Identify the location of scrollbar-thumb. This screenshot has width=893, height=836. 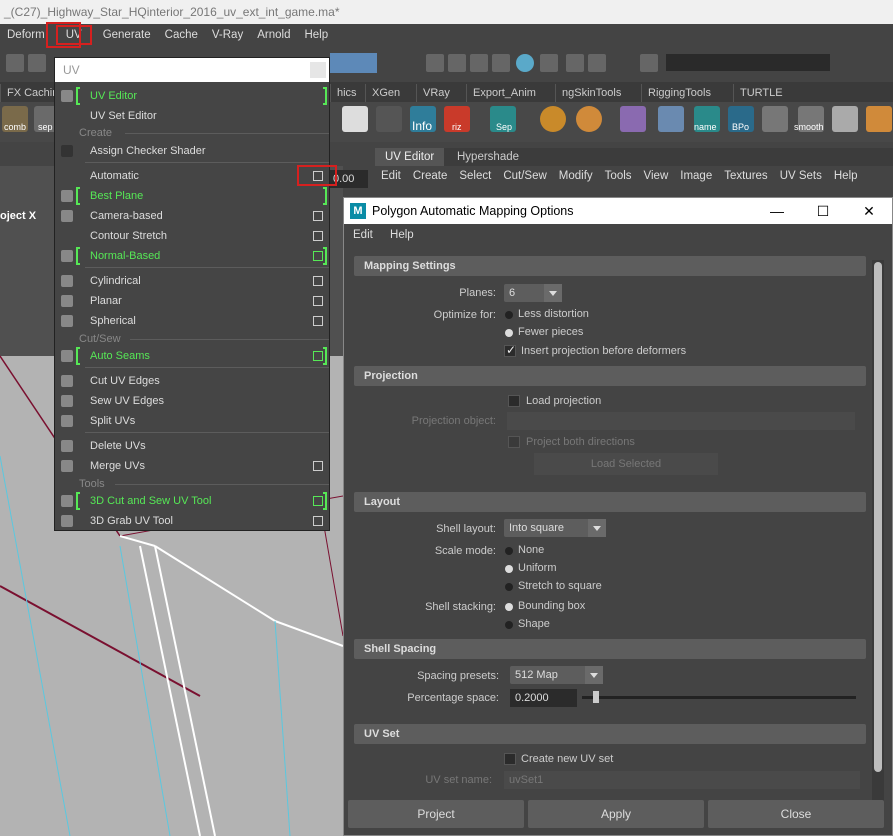
(878, 517).